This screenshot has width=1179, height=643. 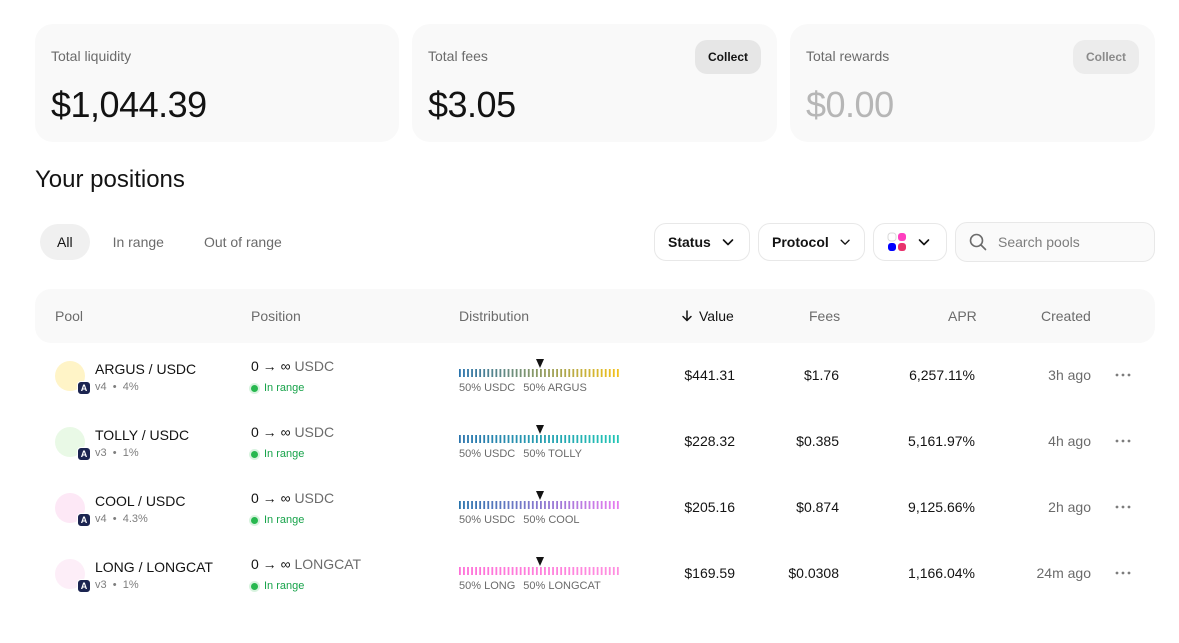 I want to click on position-value: $441.31, so click(x=709, y=375).